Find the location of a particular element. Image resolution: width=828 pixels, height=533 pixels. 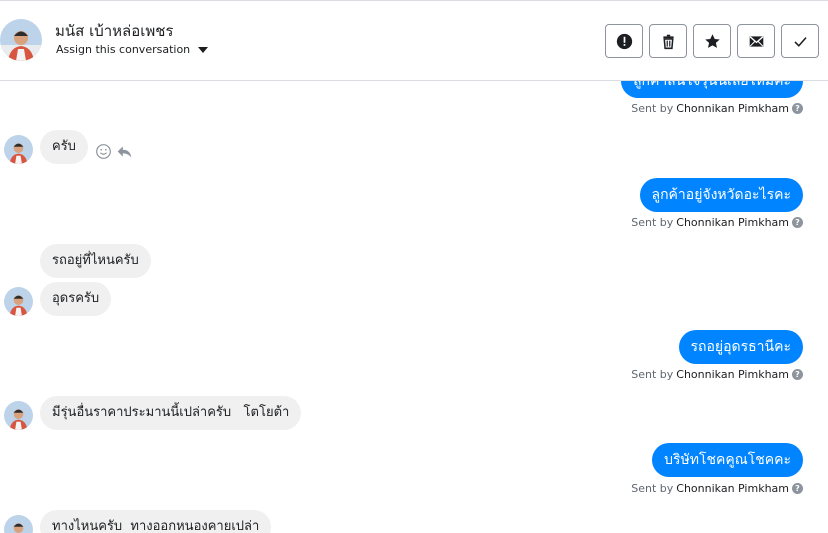

message-actions is located at coordinates (114, 151).